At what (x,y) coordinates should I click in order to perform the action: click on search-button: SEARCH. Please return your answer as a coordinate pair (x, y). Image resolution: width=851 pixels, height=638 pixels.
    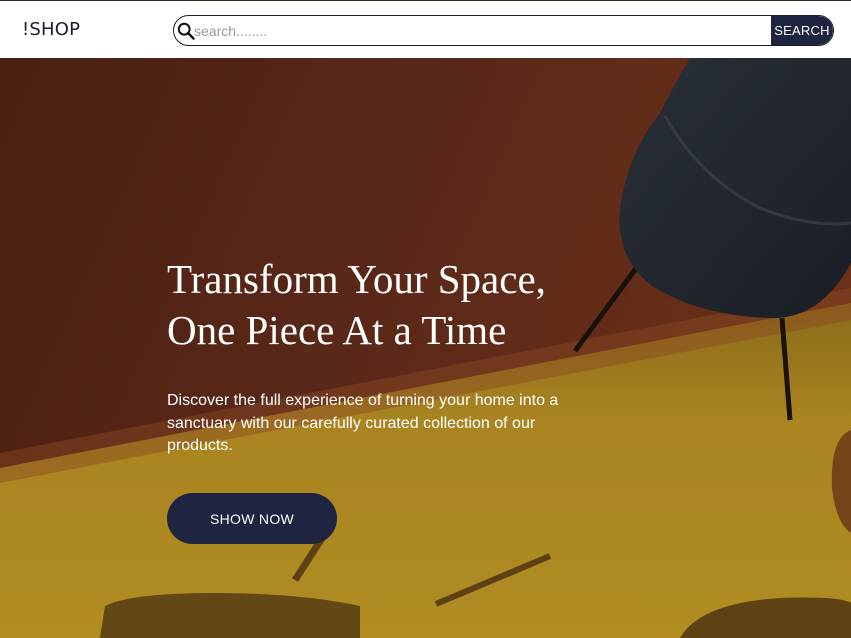
    Looking at the image, I should click on (802, 30).